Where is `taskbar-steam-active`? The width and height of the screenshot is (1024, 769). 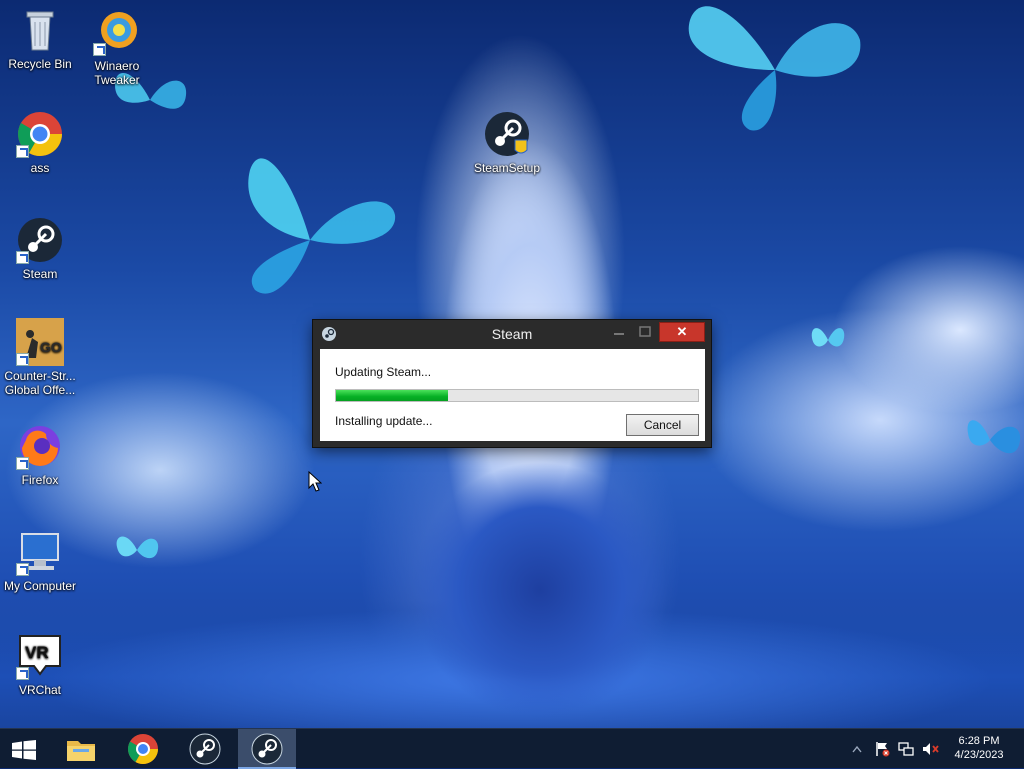
taskbar-steam-active is located at coordinates (267, 749).